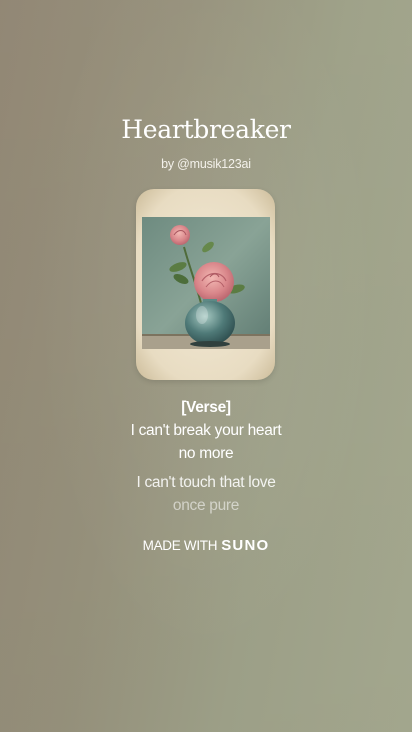 This screenshot has width=412, height=732. Describe the element at coordinates (245, 545) in the screenshot. I see `suno-logo: SUNO` at that location.